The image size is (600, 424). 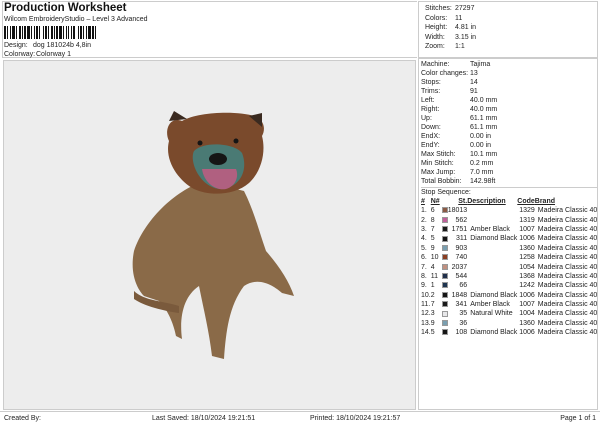 What do you see at coordinates (509, 304) in the screenshot?
I see `table-row: 11. 7 341 Amber Black 1007 Madeira Classic 40` at bounding box center [509, 304].